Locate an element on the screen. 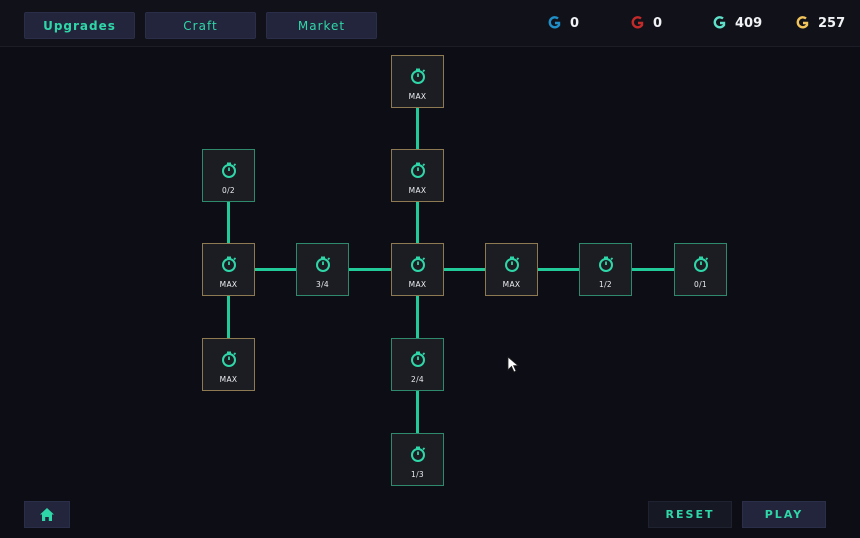 This screenshot has height=538, width=860. reset-button: RESET is located at coordinates (690, 514).